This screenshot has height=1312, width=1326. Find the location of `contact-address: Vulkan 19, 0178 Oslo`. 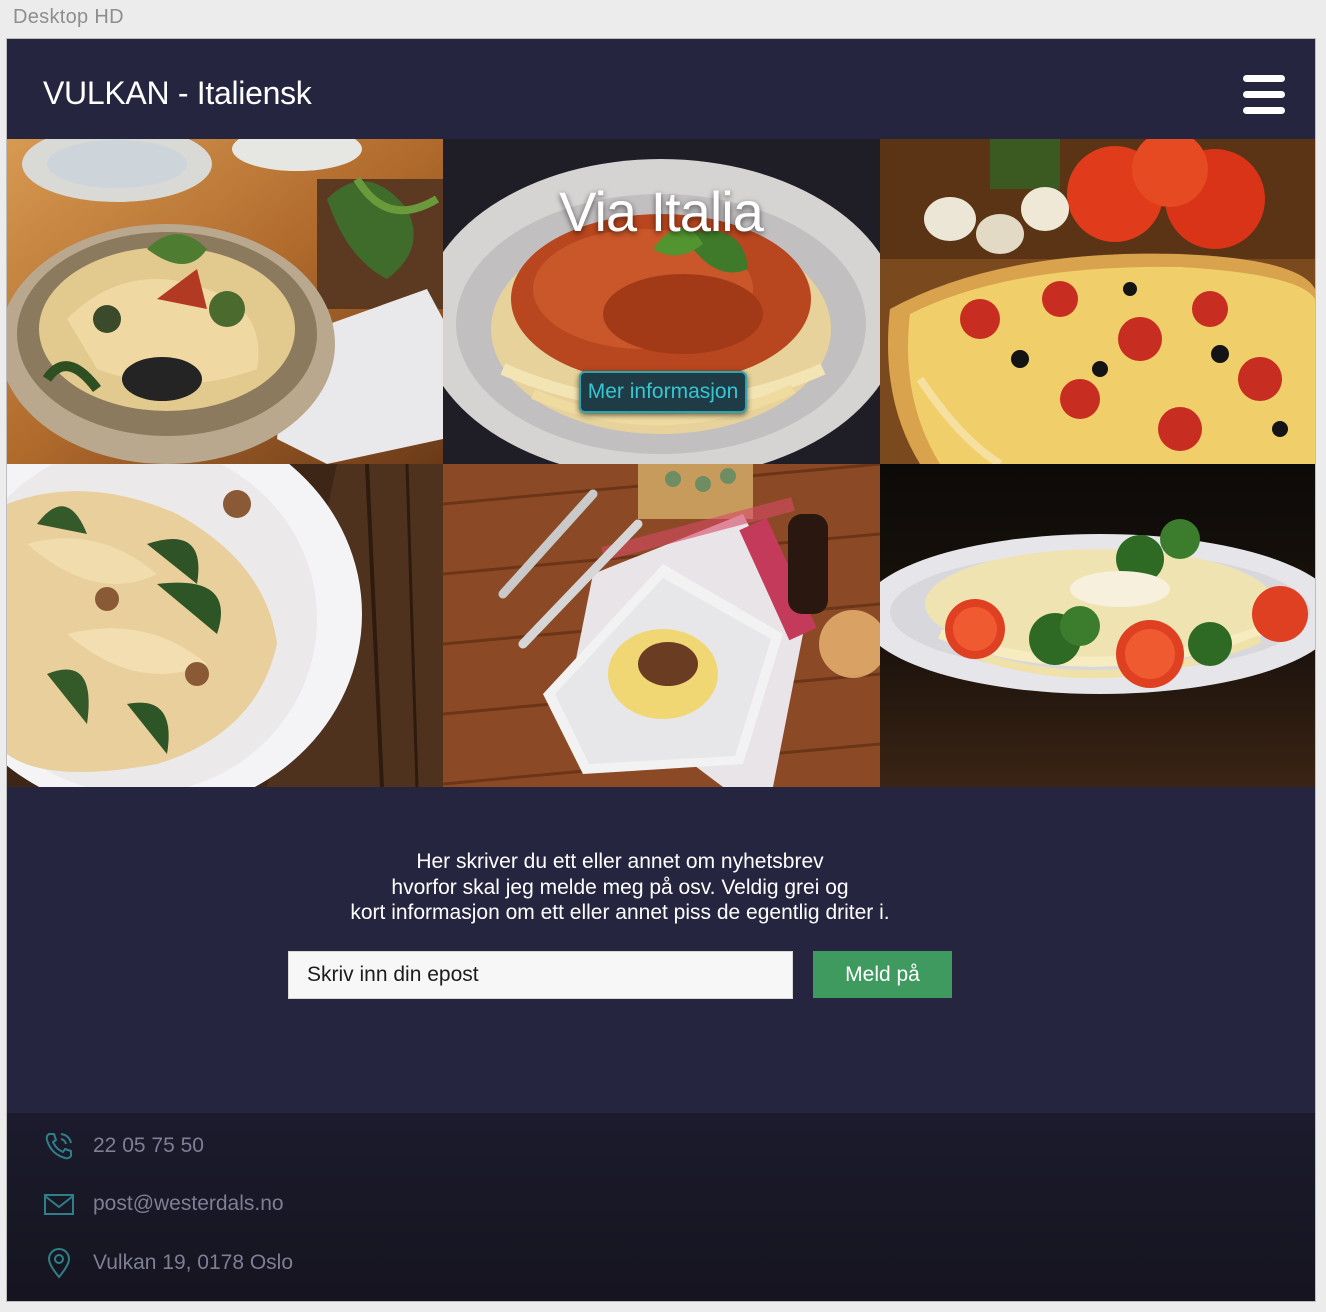

contact-address: Vulkan 19, 0178 Oslo is located at coordinates (168, 1263).